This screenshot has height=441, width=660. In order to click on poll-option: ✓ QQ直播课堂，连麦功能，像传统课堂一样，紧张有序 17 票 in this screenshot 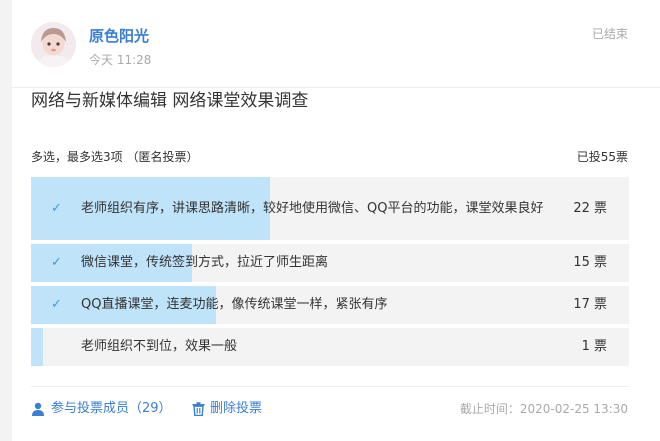, I will do `click(330, 305)`.